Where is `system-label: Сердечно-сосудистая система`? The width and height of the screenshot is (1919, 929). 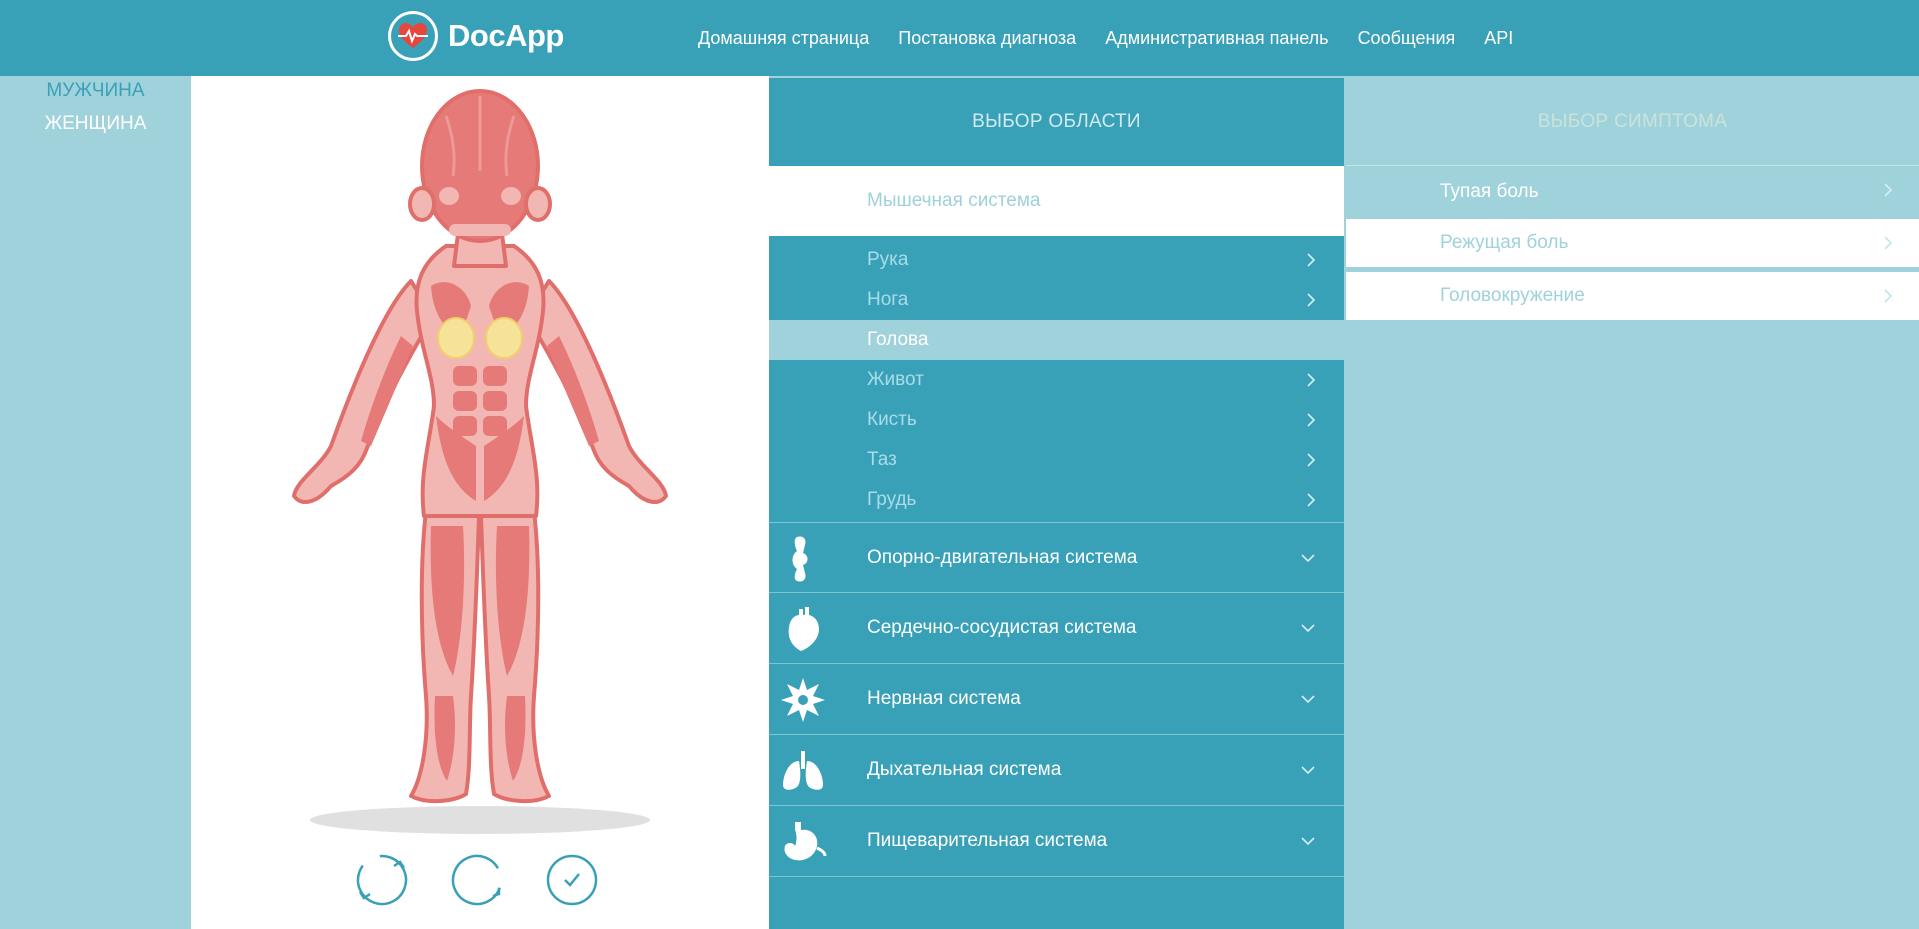 system-label: Сердечно-сосудистая система is located at coordinates (1002, 627).